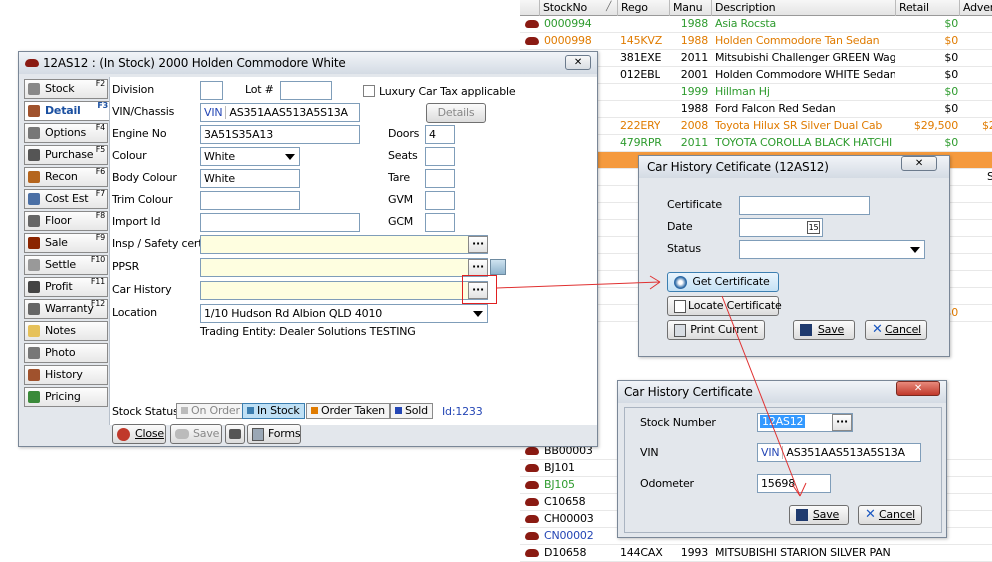 The height and width of the screenshot is (562, 992). Describe the element at coordinates (440, 178) in the screenshot. I see `tare-input` at that location.